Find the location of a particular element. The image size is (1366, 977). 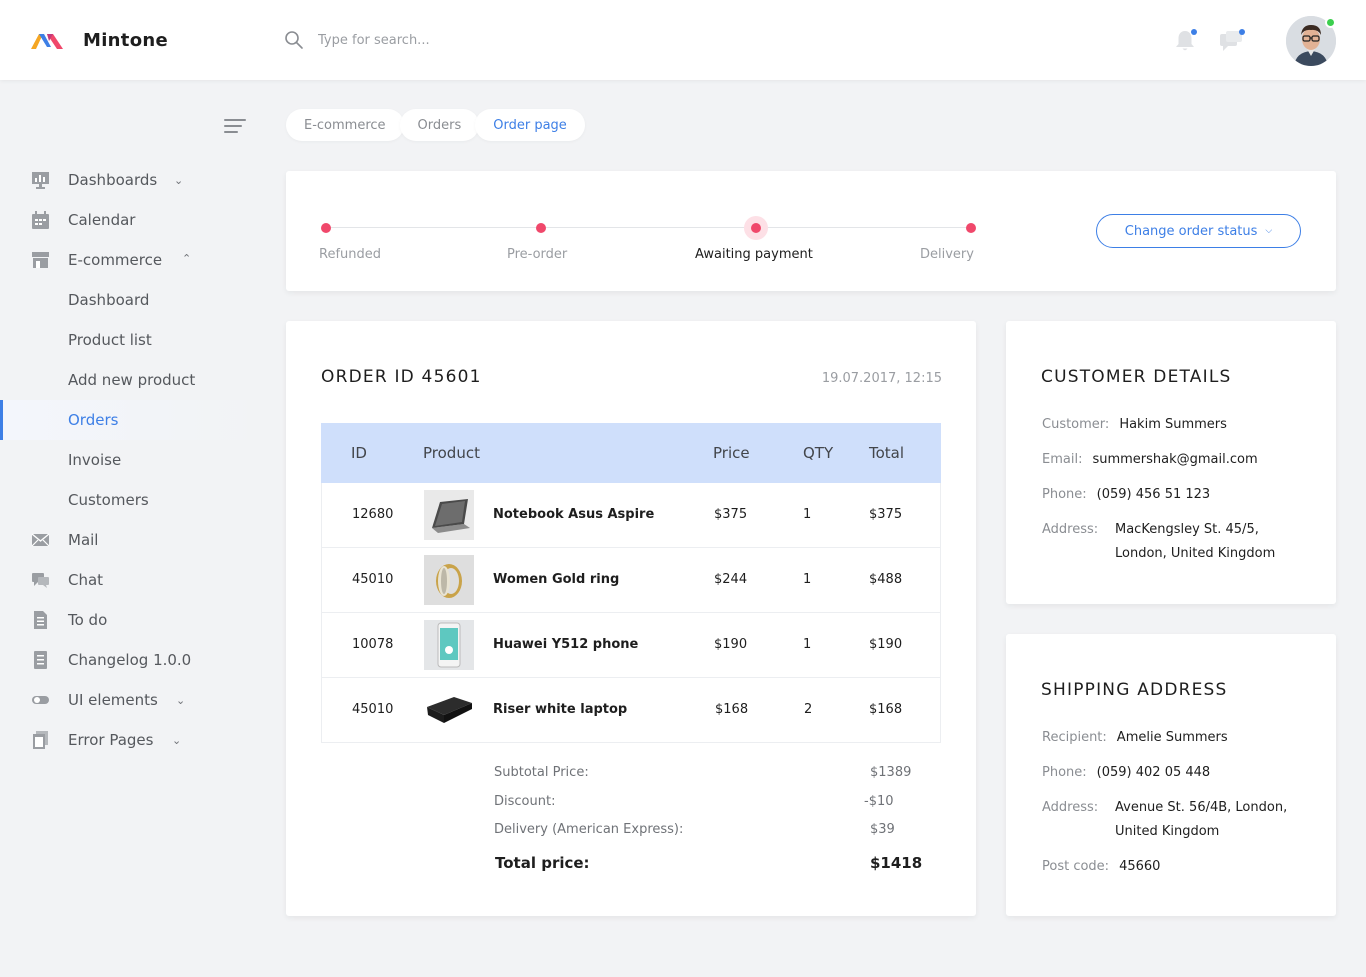

recipient-label: Recipient: is located at coordinates (1074, 737).